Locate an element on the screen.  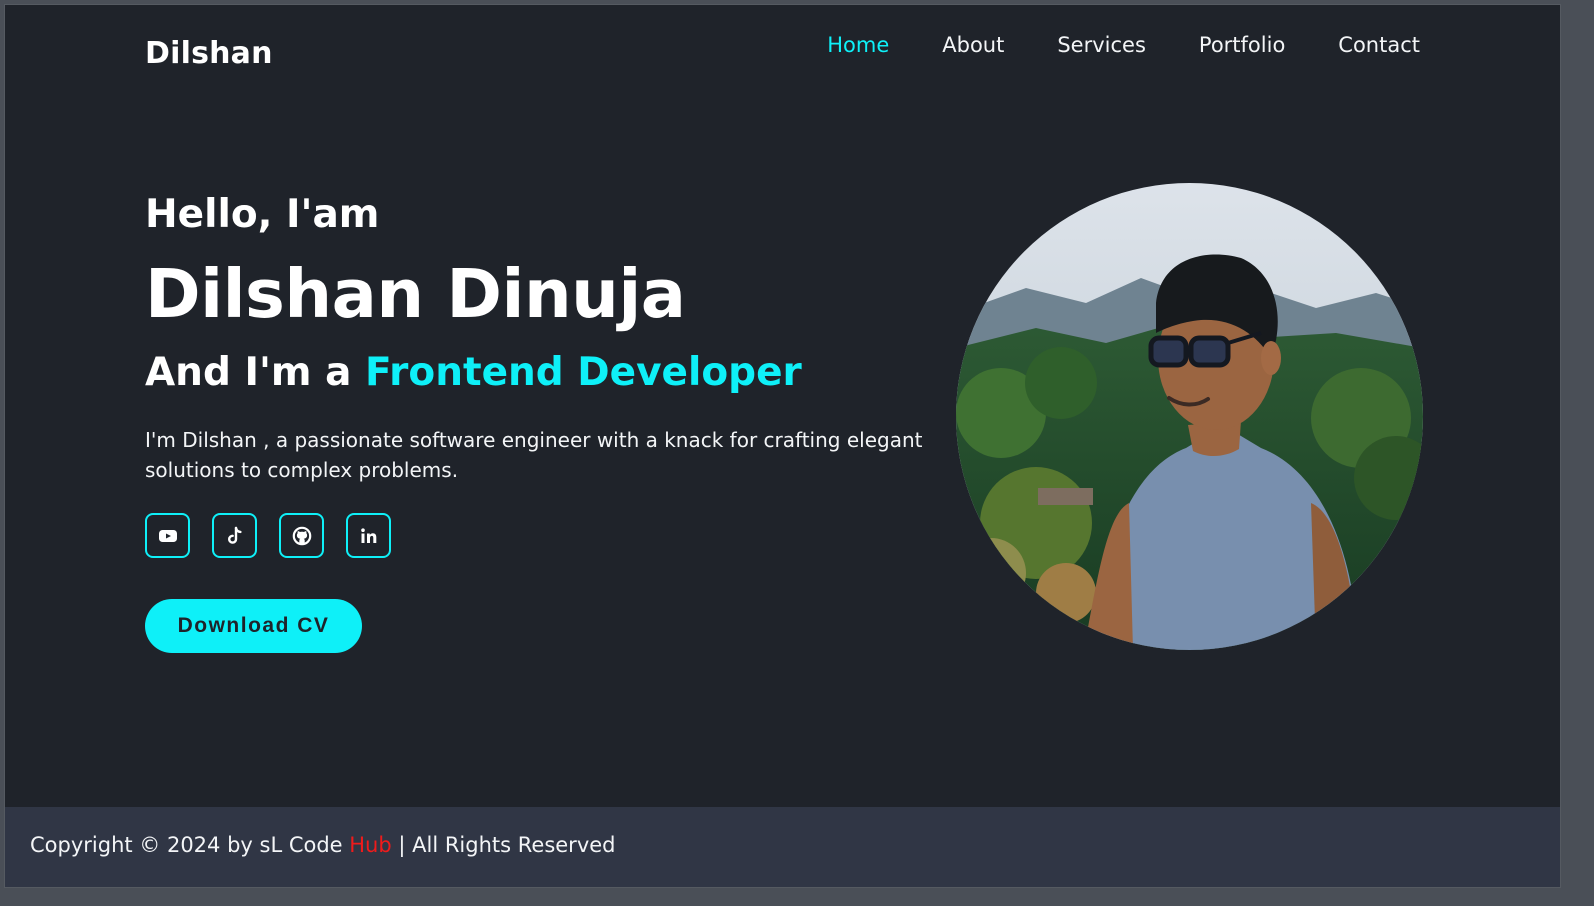
hero-role: And I'm a Frontend Developer is located at coordinates (545, 372).